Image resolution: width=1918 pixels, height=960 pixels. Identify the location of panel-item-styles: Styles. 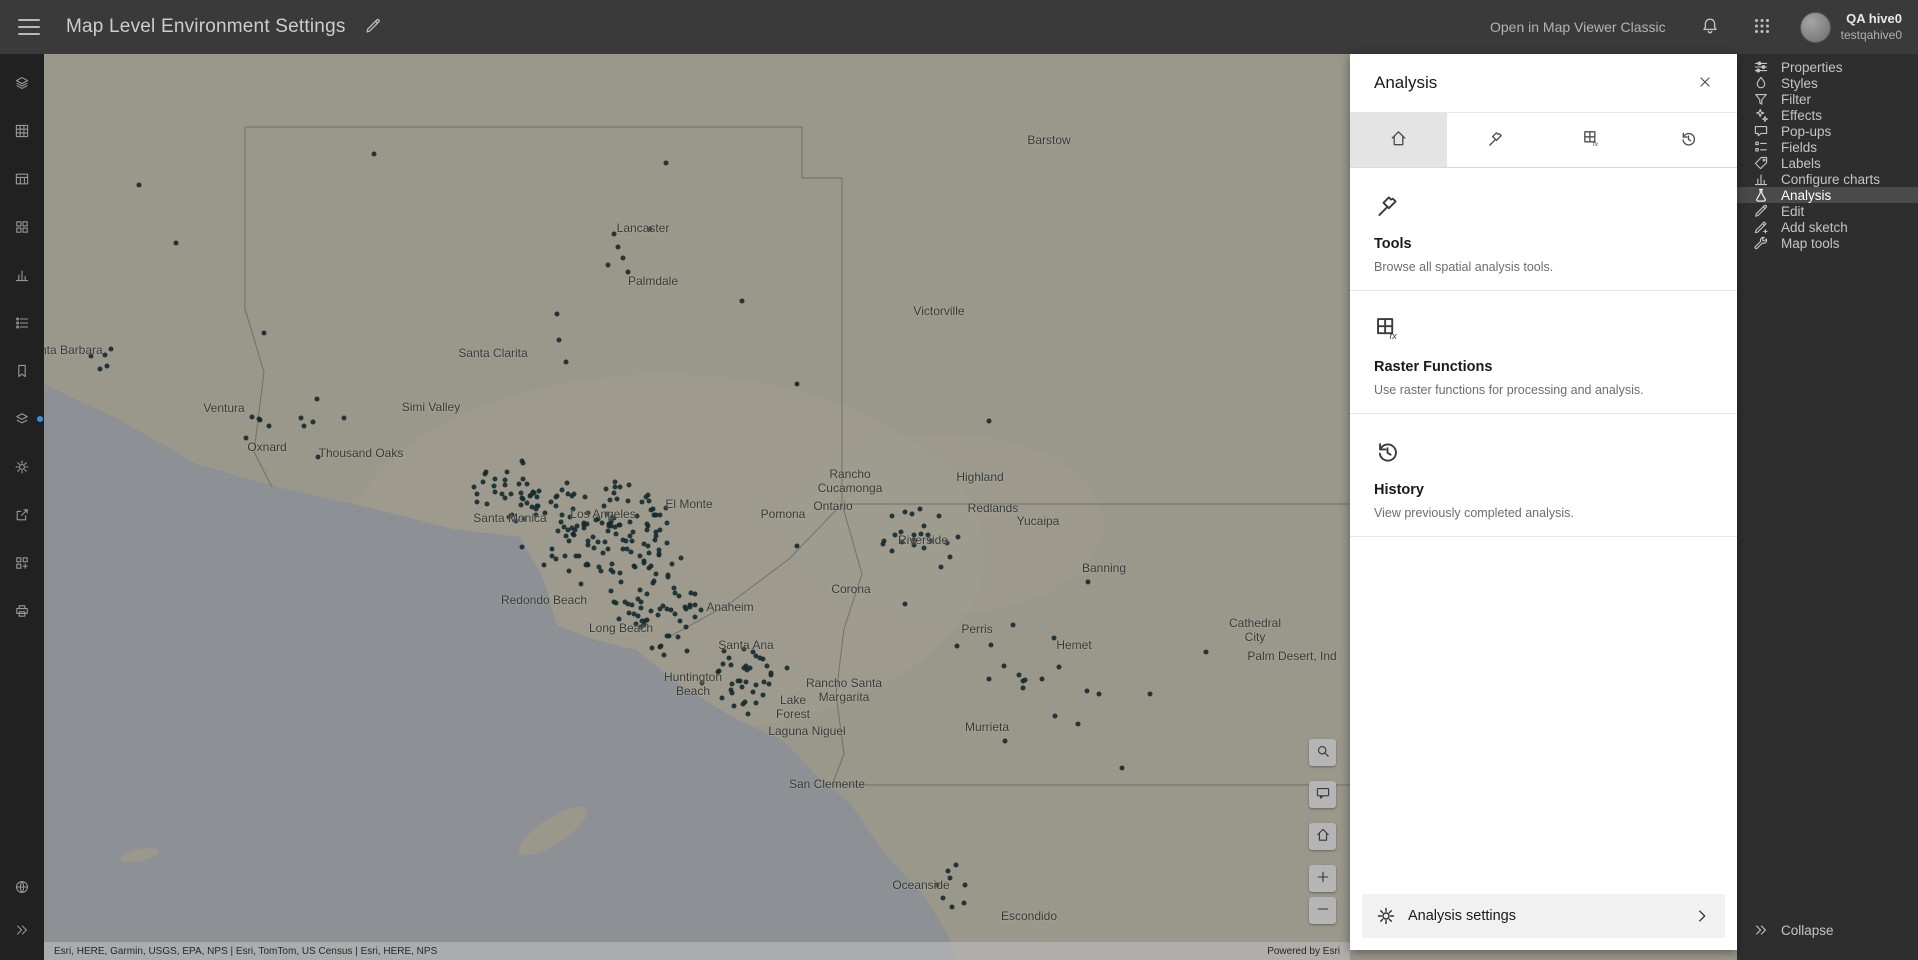
(1827, 83).